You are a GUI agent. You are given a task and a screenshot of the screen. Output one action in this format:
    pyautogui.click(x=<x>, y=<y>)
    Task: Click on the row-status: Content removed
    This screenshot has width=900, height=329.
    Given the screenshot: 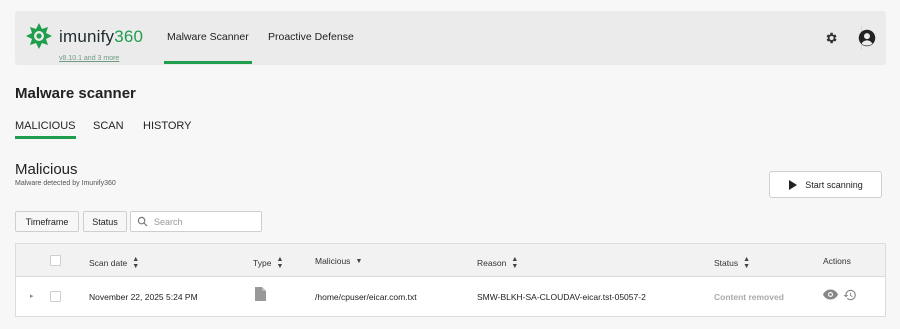 What is the action you would take?
    pyautogui.click(x=749, y=297)
    